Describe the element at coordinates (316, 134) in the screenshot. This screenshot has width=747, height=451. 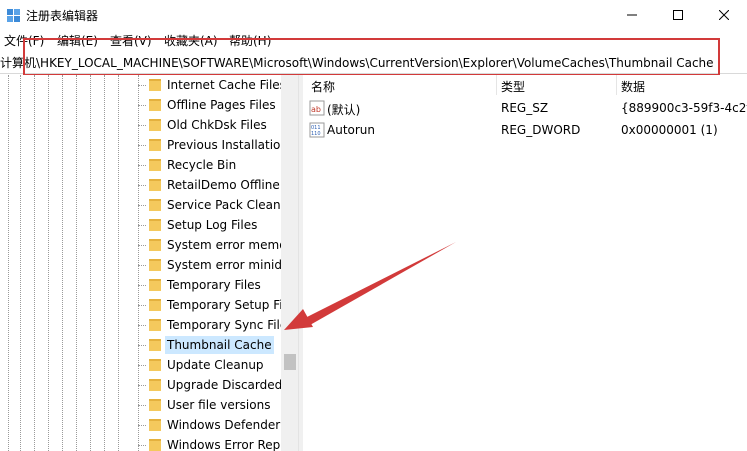
I see `svg-text: 110` at that location.